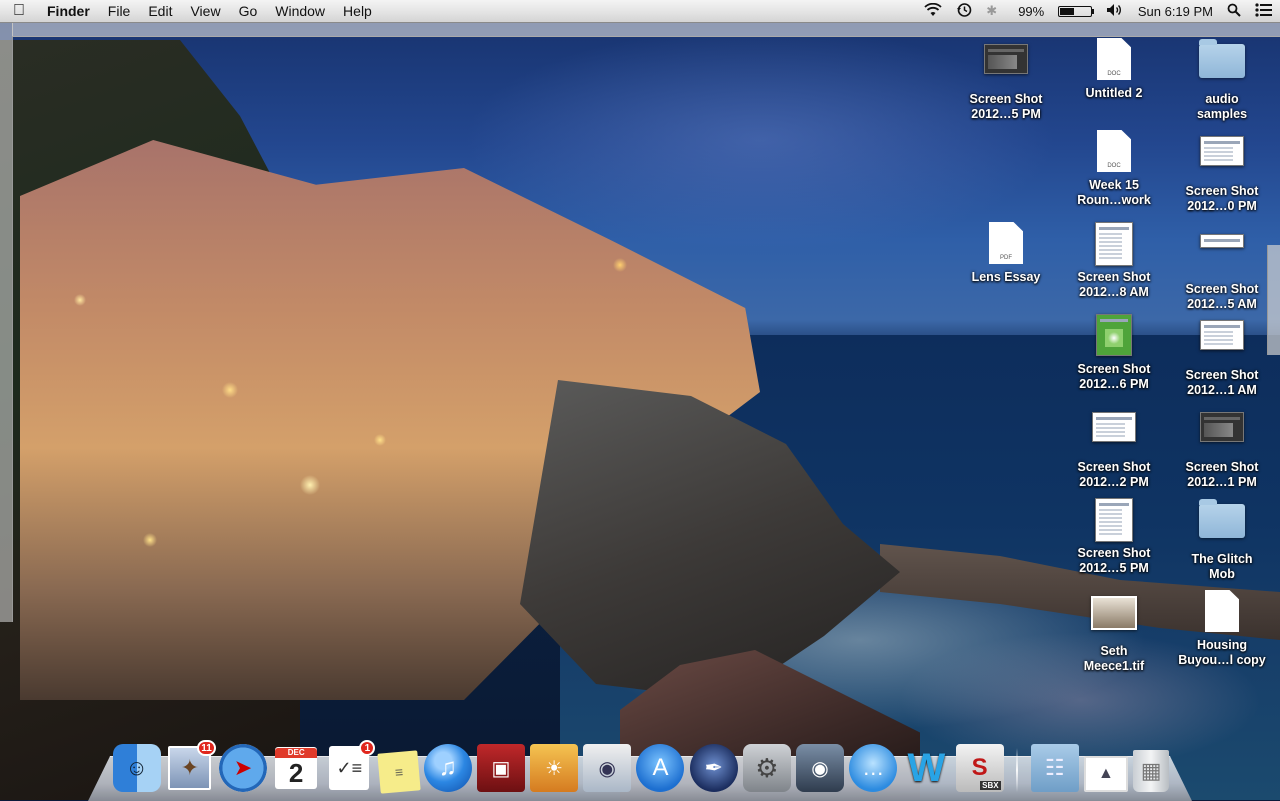 This screenshot has height=801, width=1280. I want to click on reminders-badge: 1, so click(367, 748).